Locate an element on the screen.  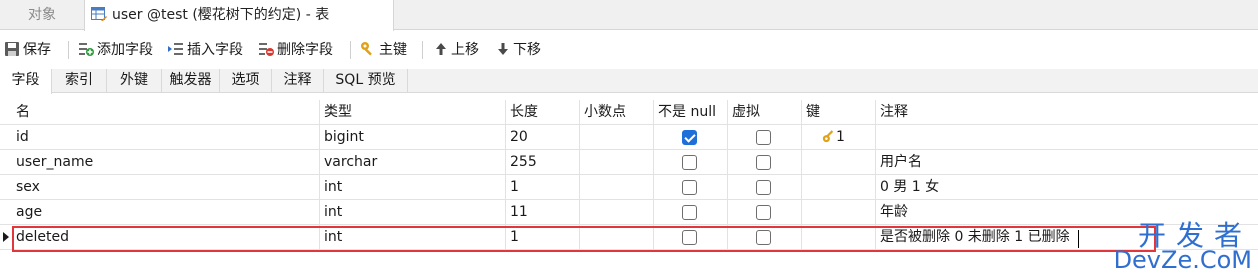
arrow-up-icon is located at coordinates (441, 44).